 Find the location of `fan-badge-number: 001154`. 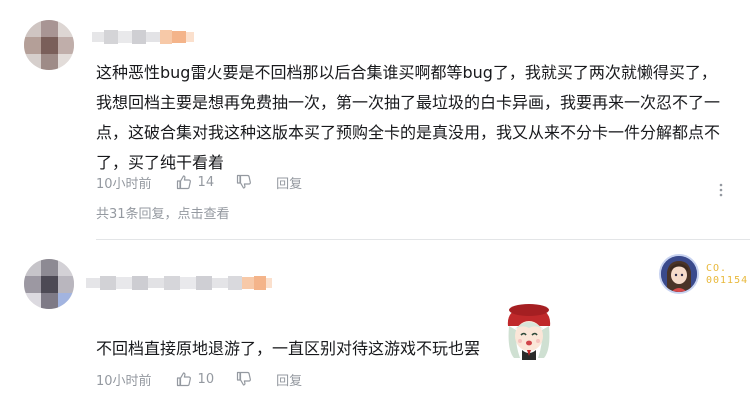

fan-badge-number: 001154 is located at coordinates (727, 280).